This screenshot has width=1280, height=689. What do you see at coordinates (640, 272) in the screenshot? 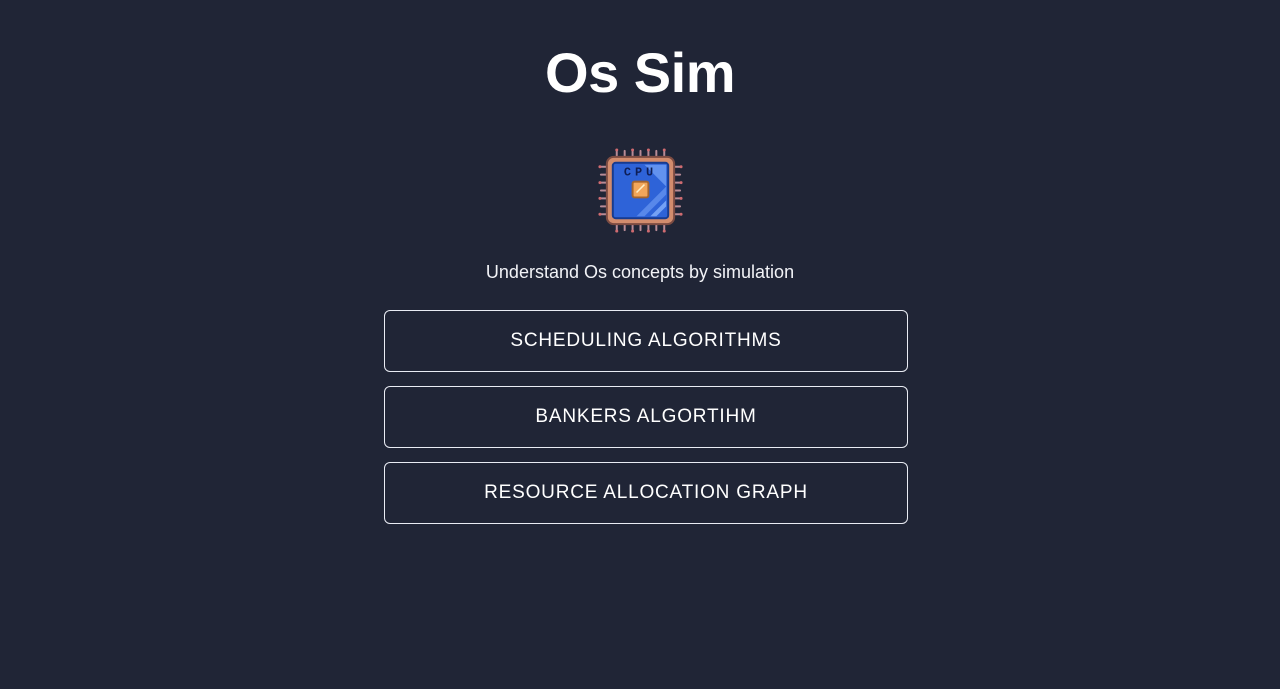
I see `page-subtitle: Understand Os concepts by simulation` at bounding box center [640, 272].